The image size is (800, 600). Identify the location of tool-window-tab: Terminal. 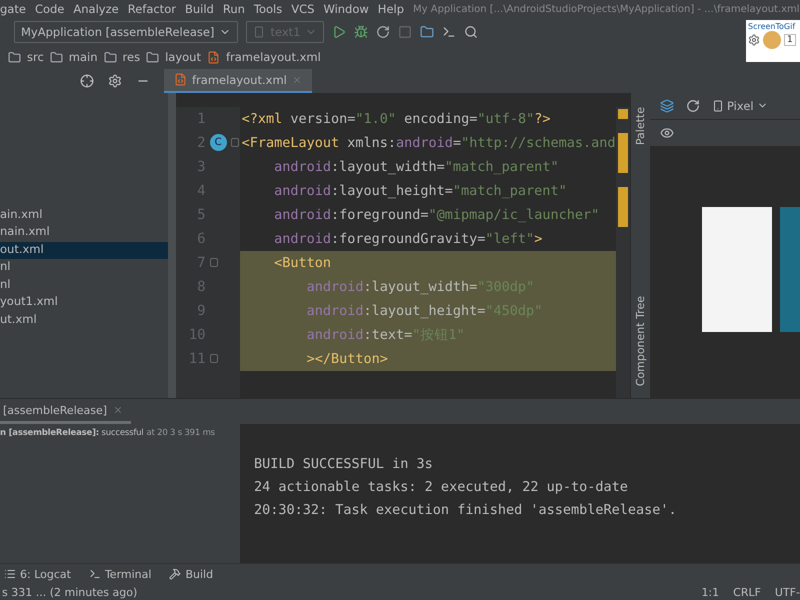
(120, 574).